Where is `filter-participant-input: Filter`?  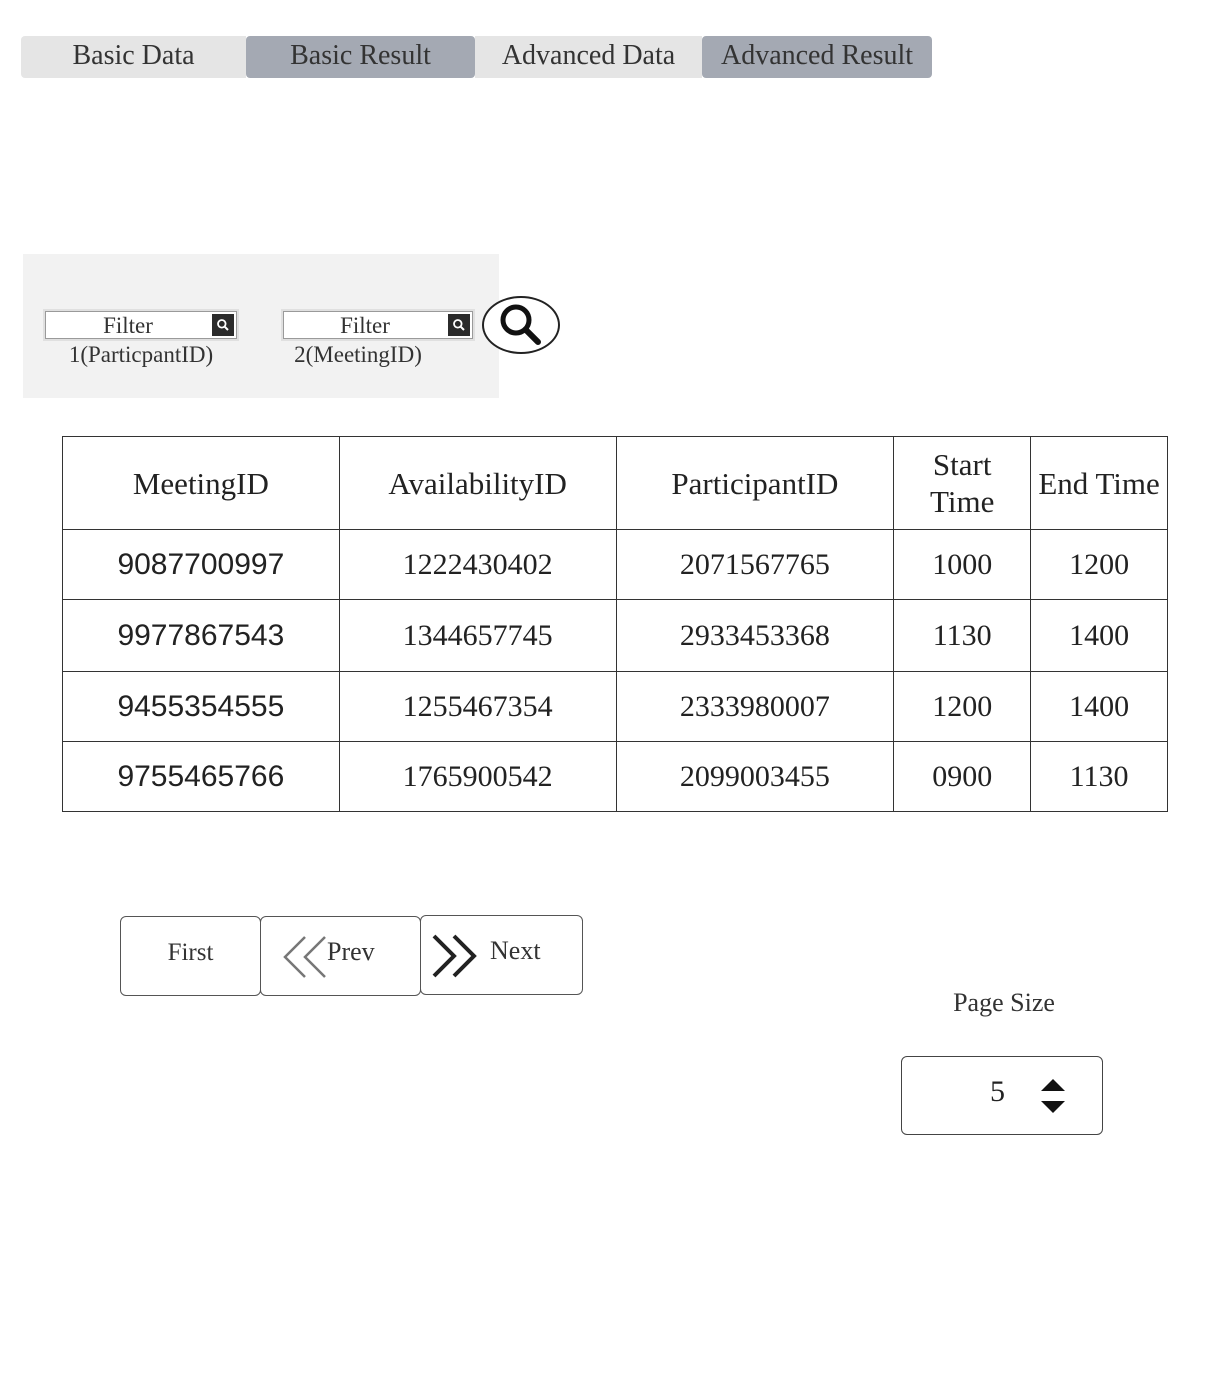
filter-participant-input: Filter is located at coordinates (141, 325).